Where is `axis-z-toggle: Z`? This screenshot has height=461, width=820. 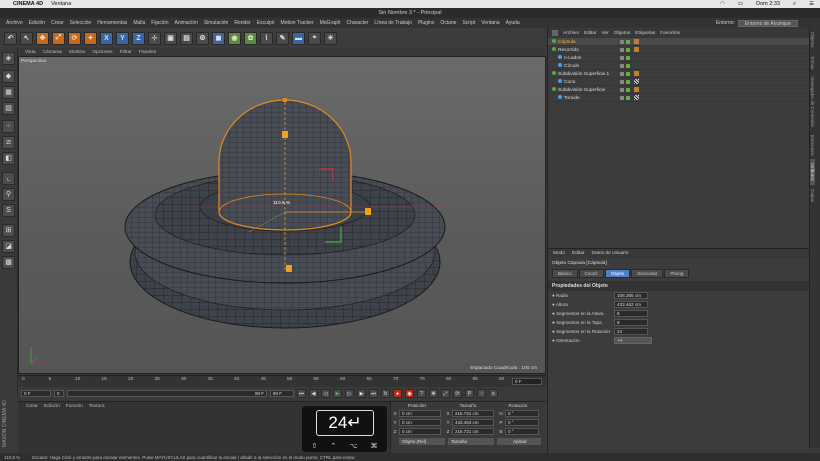
axis-z-toggle: Z is located at coordinates (138, 38).